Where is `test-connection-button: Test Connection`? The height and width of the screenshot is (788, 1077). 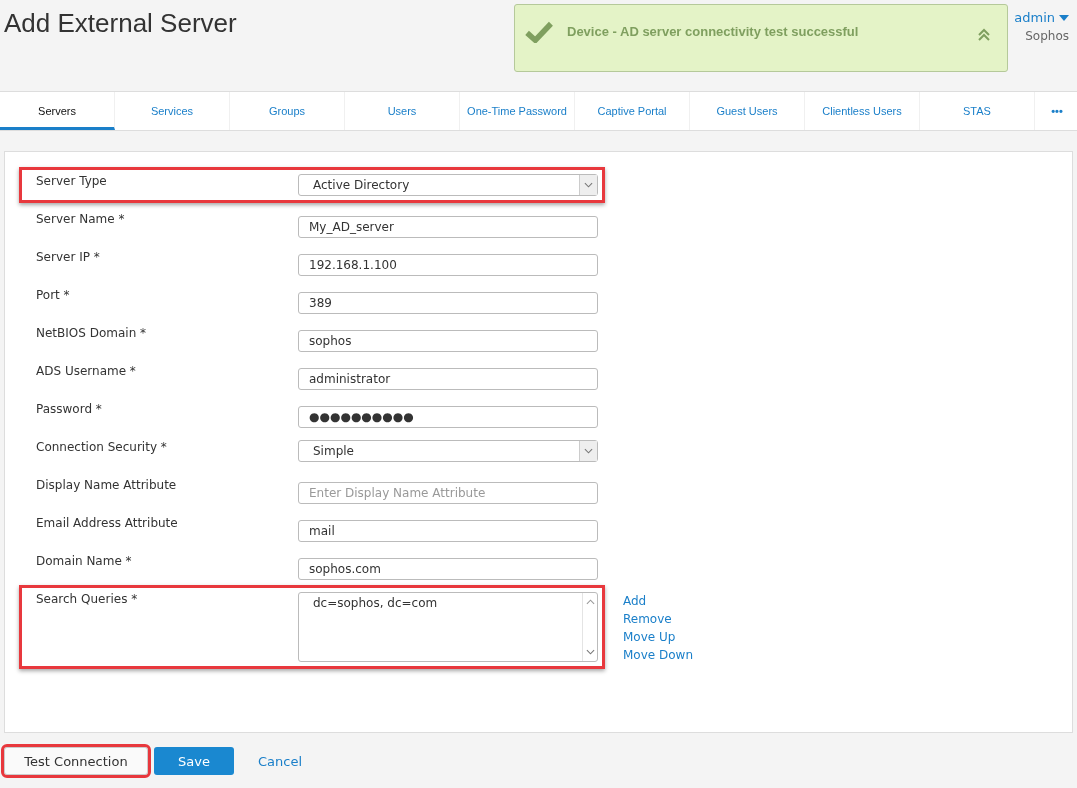 test-connection-button: Test Connection is located at coordinates (76, 761).